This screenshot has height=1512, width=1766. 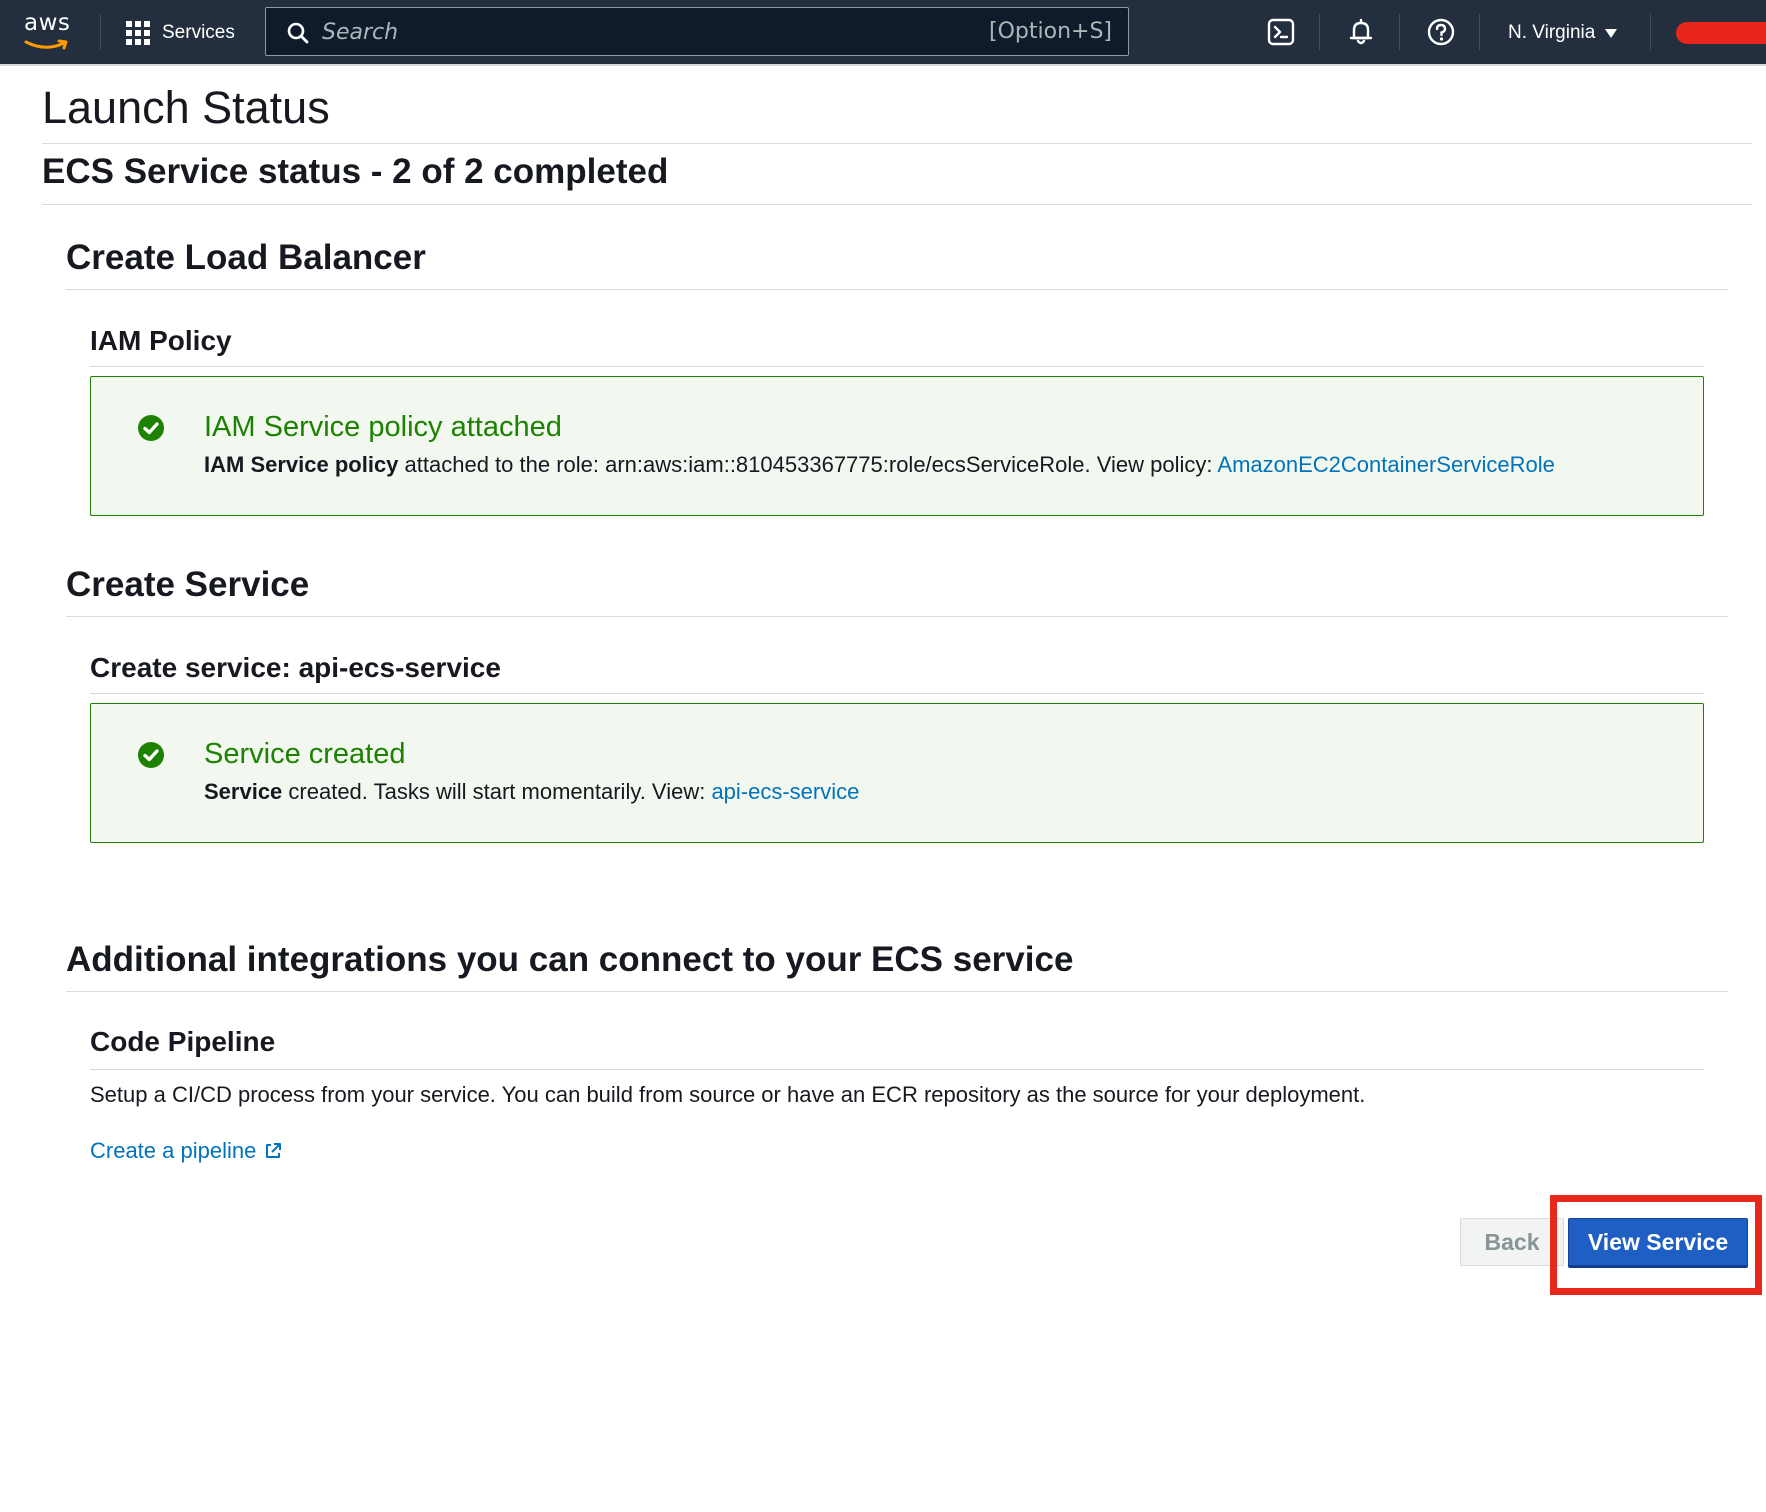 What do you see at coordinates (383, 427) in the screenshot?
I see `alert-title: IAM Service policy attached` at bounding box center [383, 427].